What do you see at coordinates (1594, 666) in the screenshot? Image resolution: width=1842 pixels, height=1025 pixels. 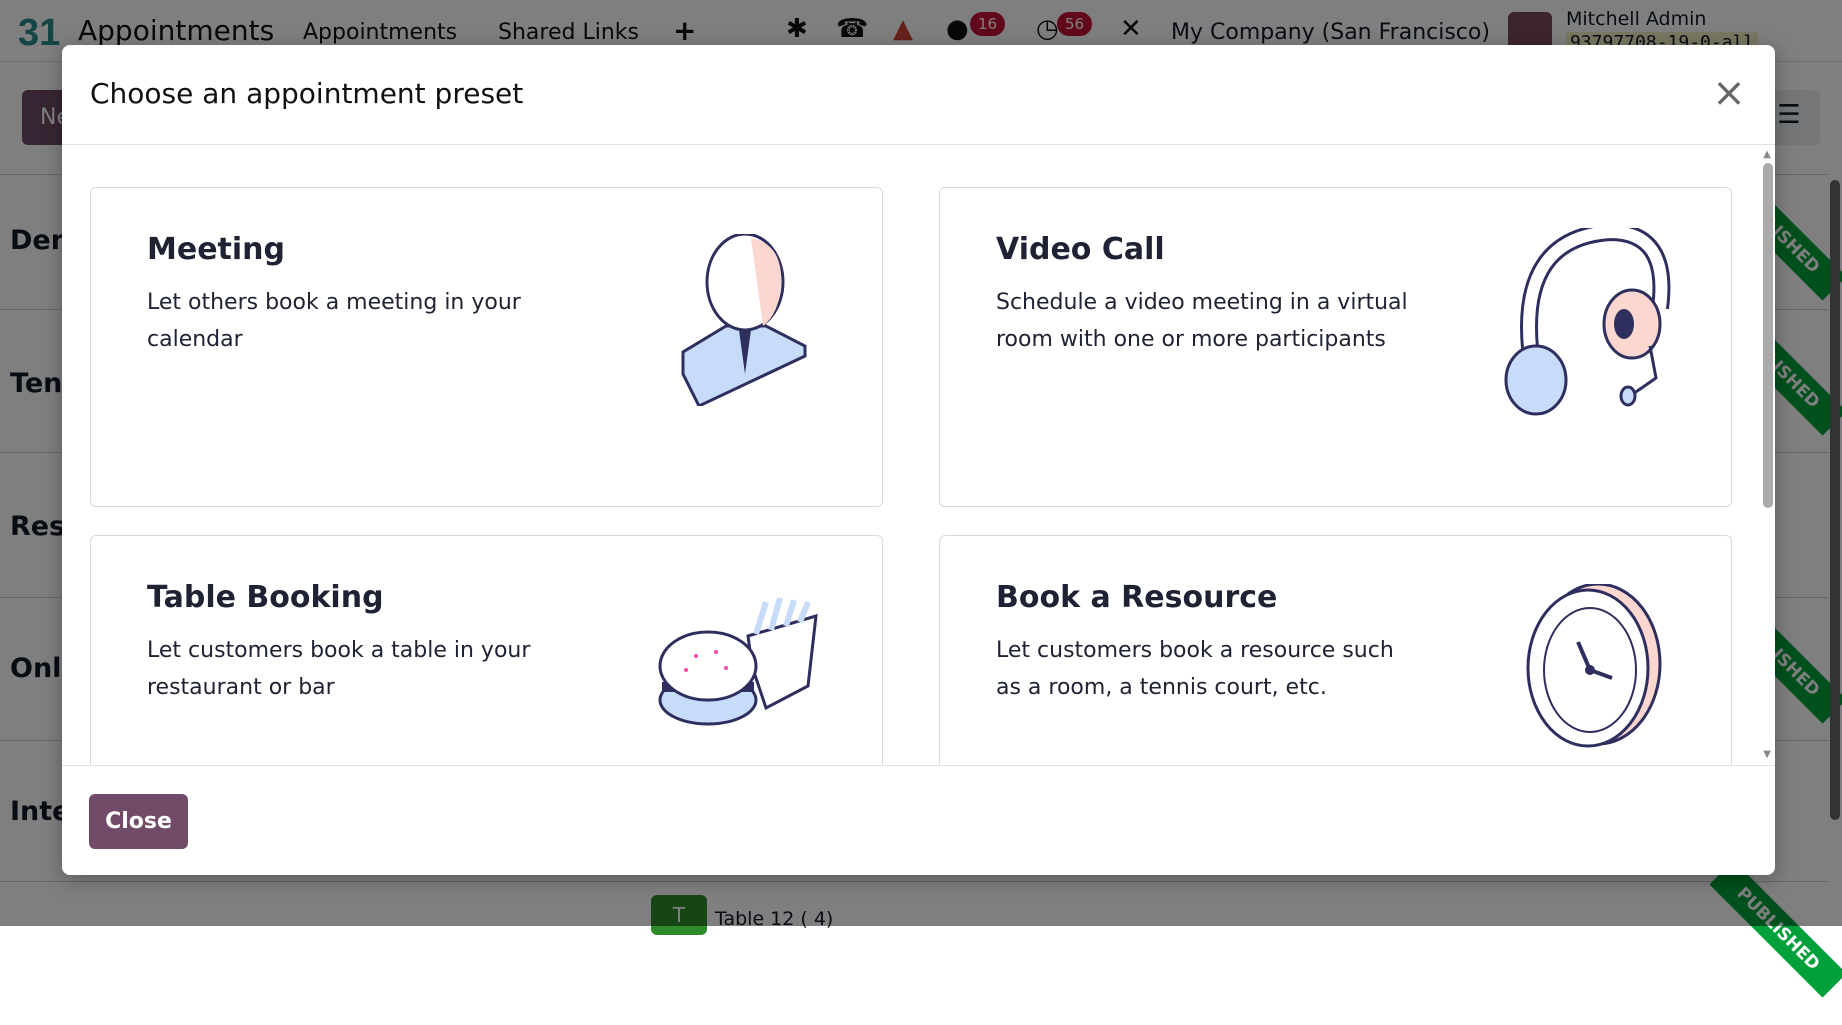 I see `clock-illustration-icon` at bounding box center [1594, 666].